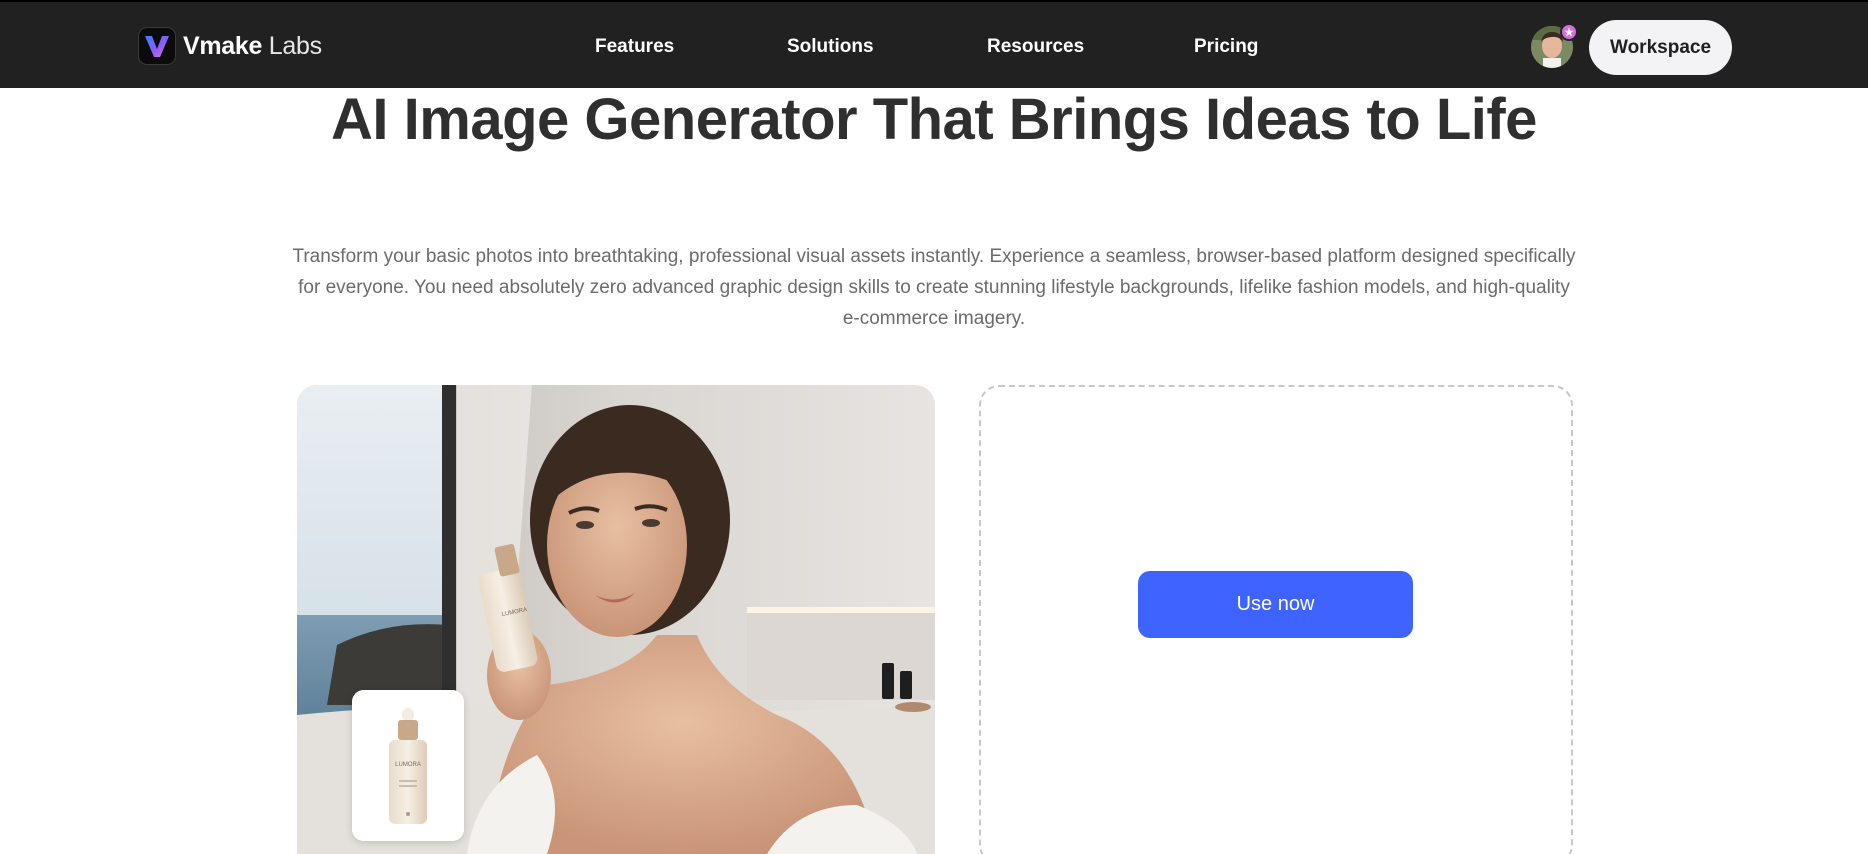 The height and width of the screenshot is (854, 1868). I want to click on nav-resources: Resources, so click(1035, 47).